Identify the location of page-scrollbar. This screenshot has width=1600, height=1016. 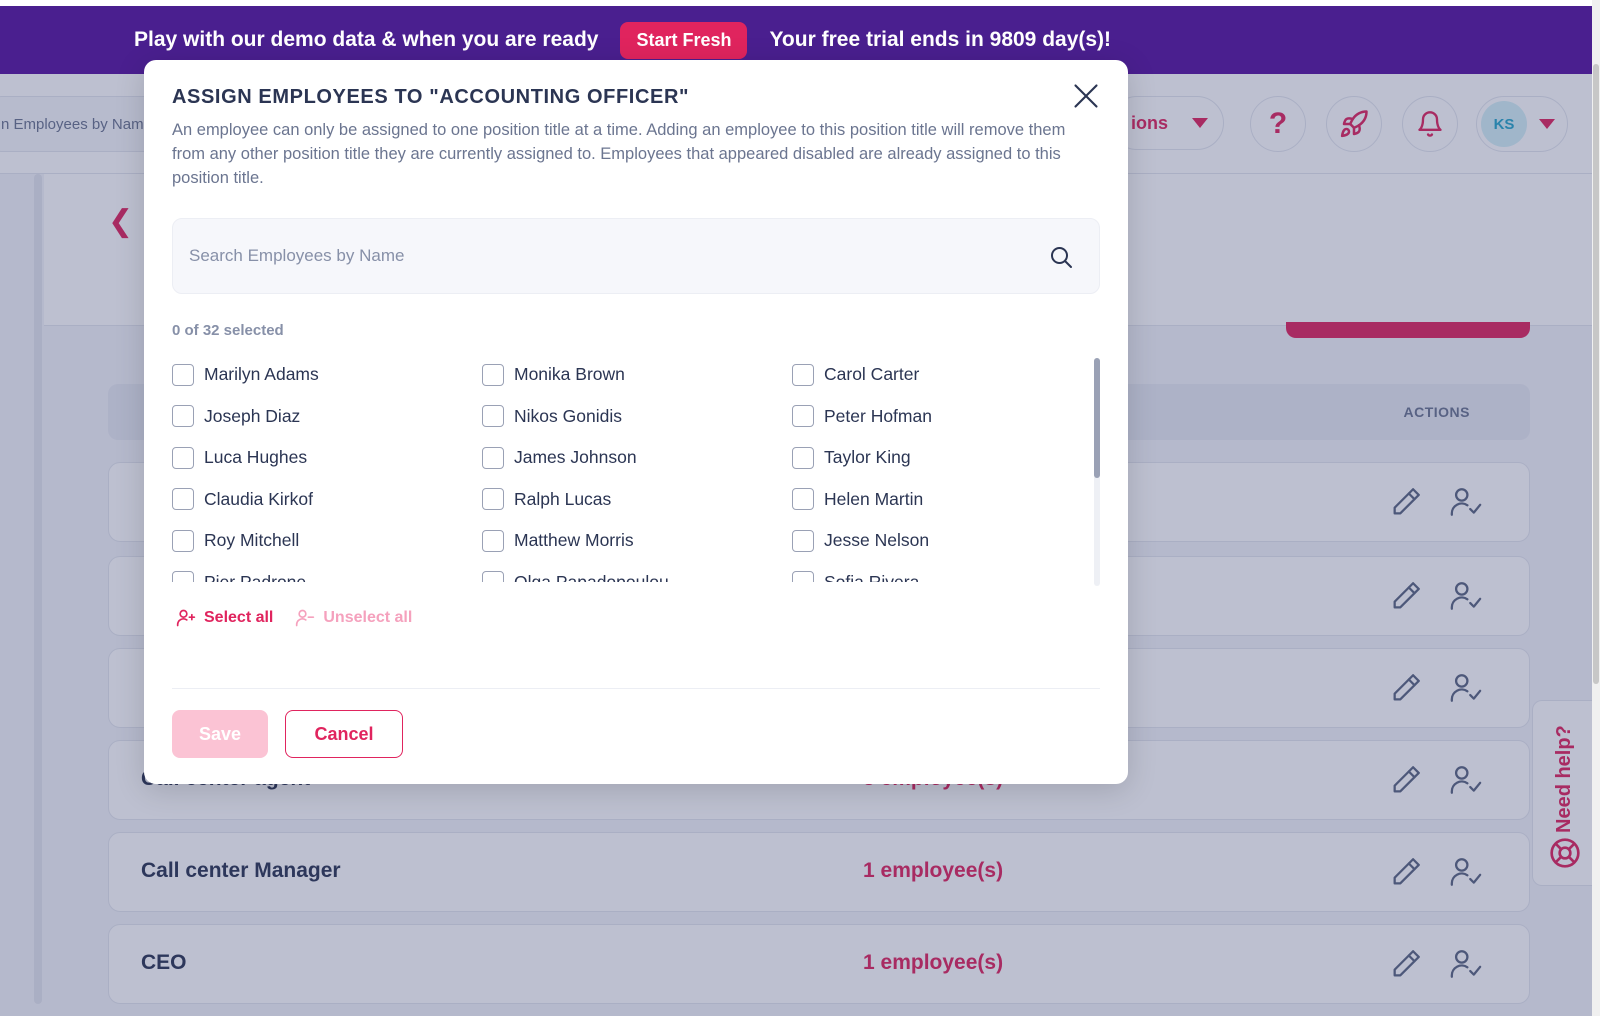
(1596, 508).